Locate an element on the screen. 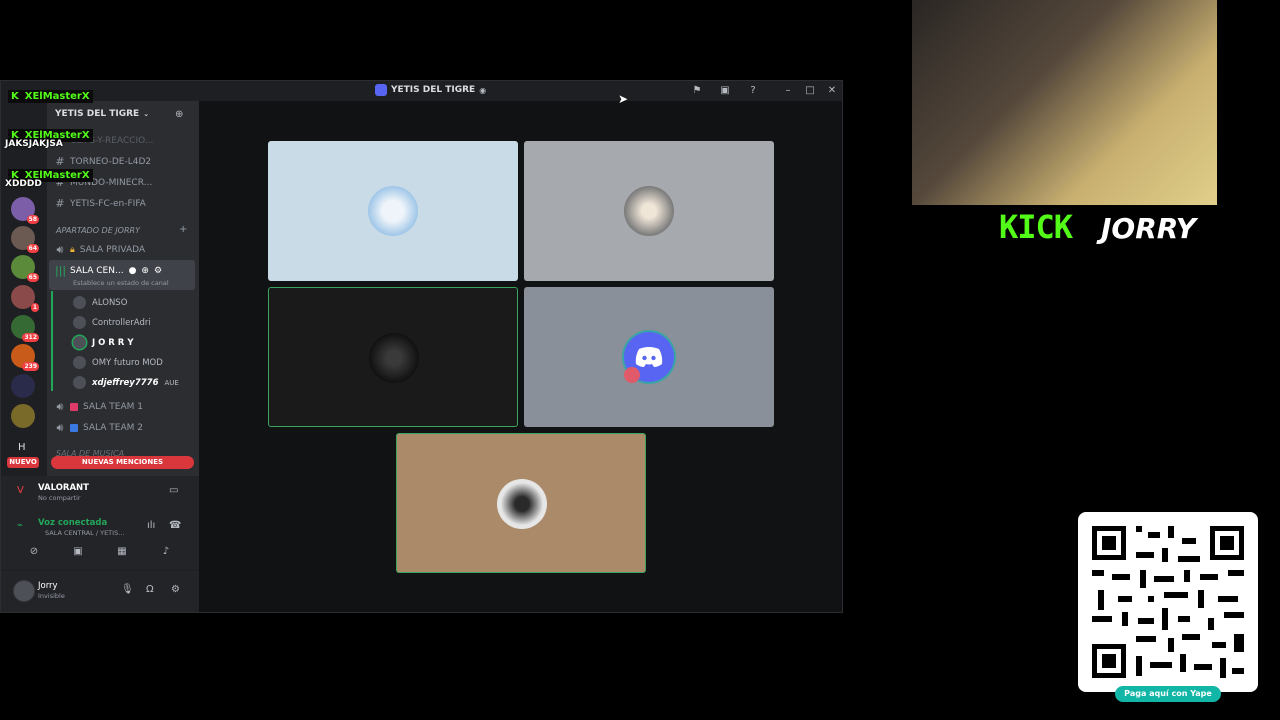 The height and width of the screenshot is (720, 1280). new-badge: NUEVO is located at coordinates (23, 462).